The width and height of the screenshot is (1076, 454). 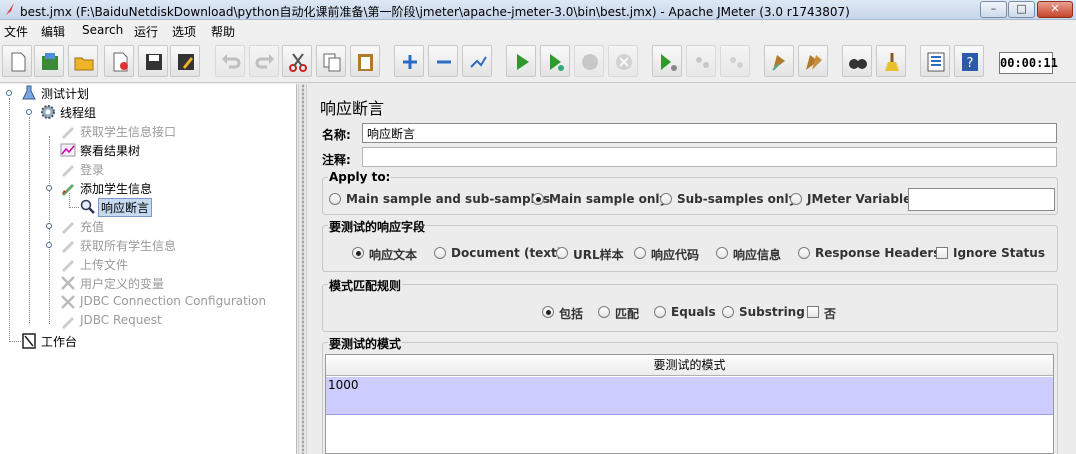 I want to click on tree-node-label: 测试计划, so click(x=65, y=94).